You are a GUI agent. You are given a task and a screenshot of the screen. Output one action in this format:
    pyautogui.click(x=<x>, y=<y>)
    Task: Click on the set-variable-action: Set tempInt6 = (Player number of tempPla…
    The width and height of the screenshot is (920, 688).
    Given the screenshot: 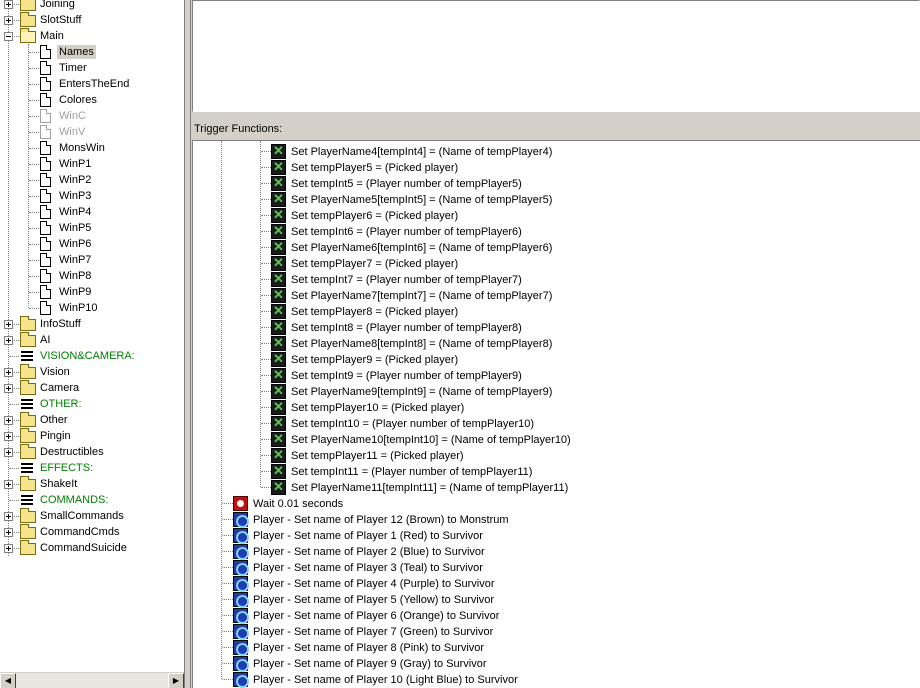 What is the action you would take?
    pyautogui.click(x=556, y=231)
    